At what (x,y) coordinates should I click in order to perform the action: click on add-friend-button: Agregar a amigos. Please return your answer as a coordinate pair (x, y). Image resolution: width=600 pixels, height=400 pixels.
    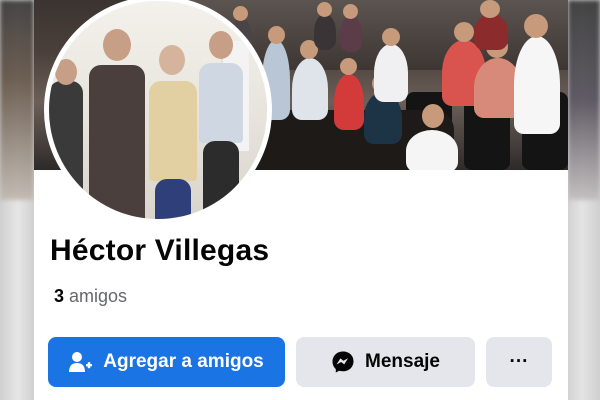
    Looking at the image, I should click on (166, 362).